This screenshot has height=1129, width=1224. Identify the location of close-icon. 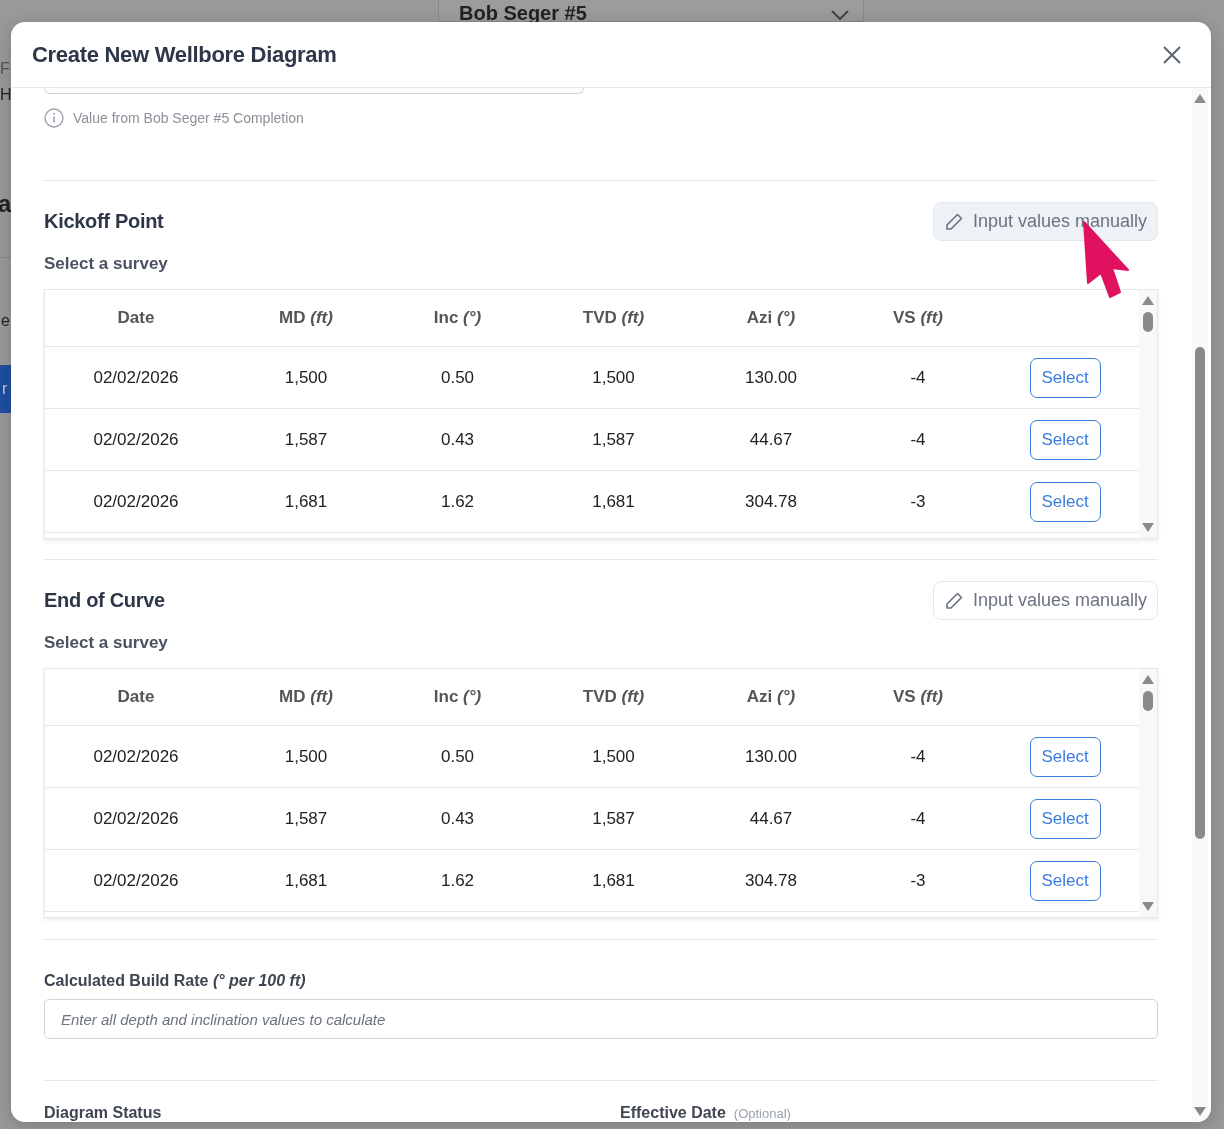
(1172, 54).